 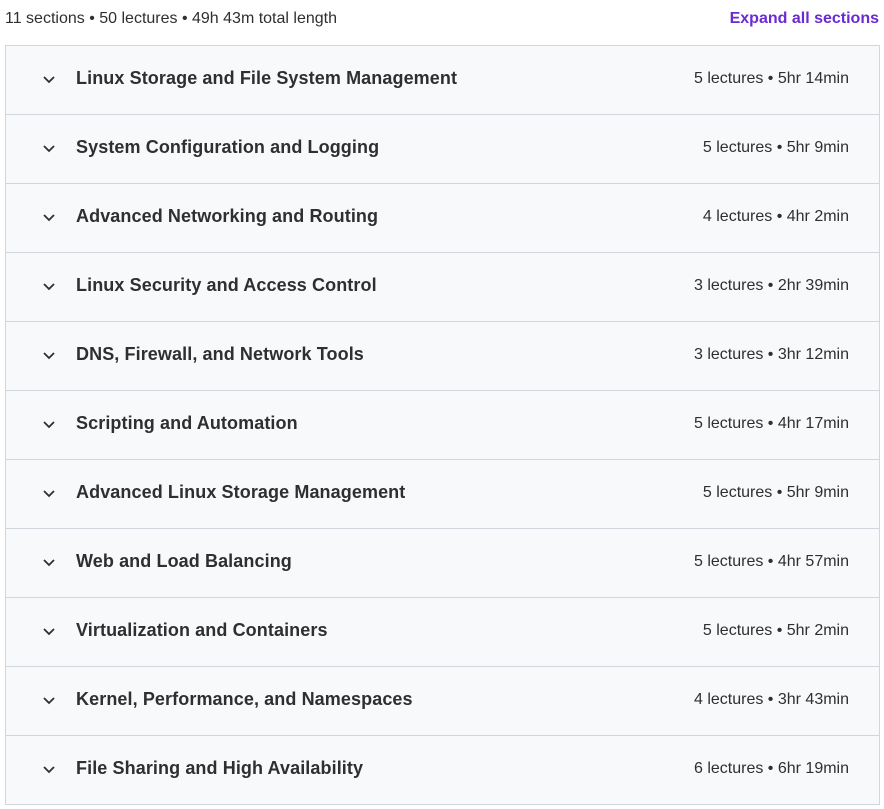 What do you see at coordinates (184, 561) in the screenshot?
I see `section-title: Web and Load Balancing` at bounding box center [184, 561].